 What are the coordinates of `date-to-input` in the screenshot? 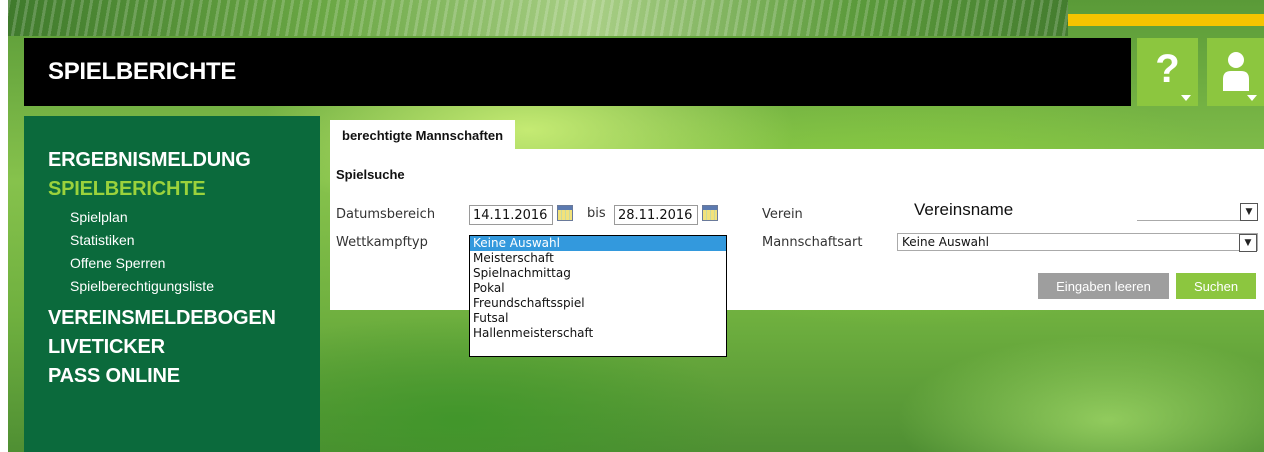 It's located at (656, 215).